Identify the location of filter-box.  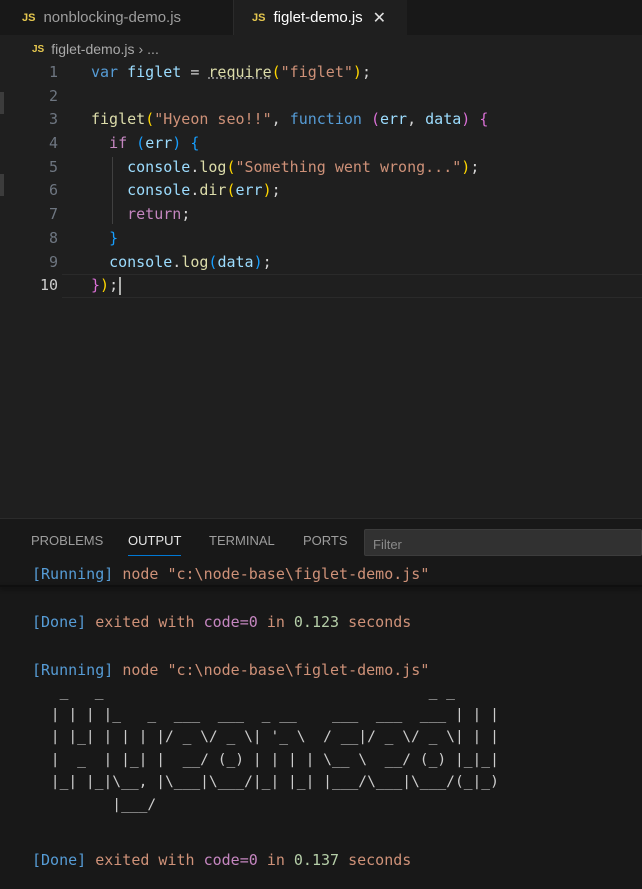
(503, 542).